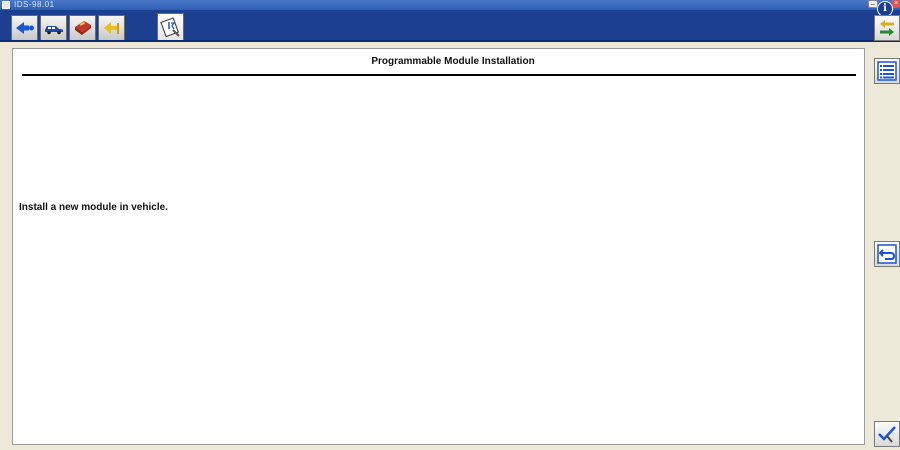 The height and width of the screenshot is (450, 900). I want to click on list-button, so click(887, 71).